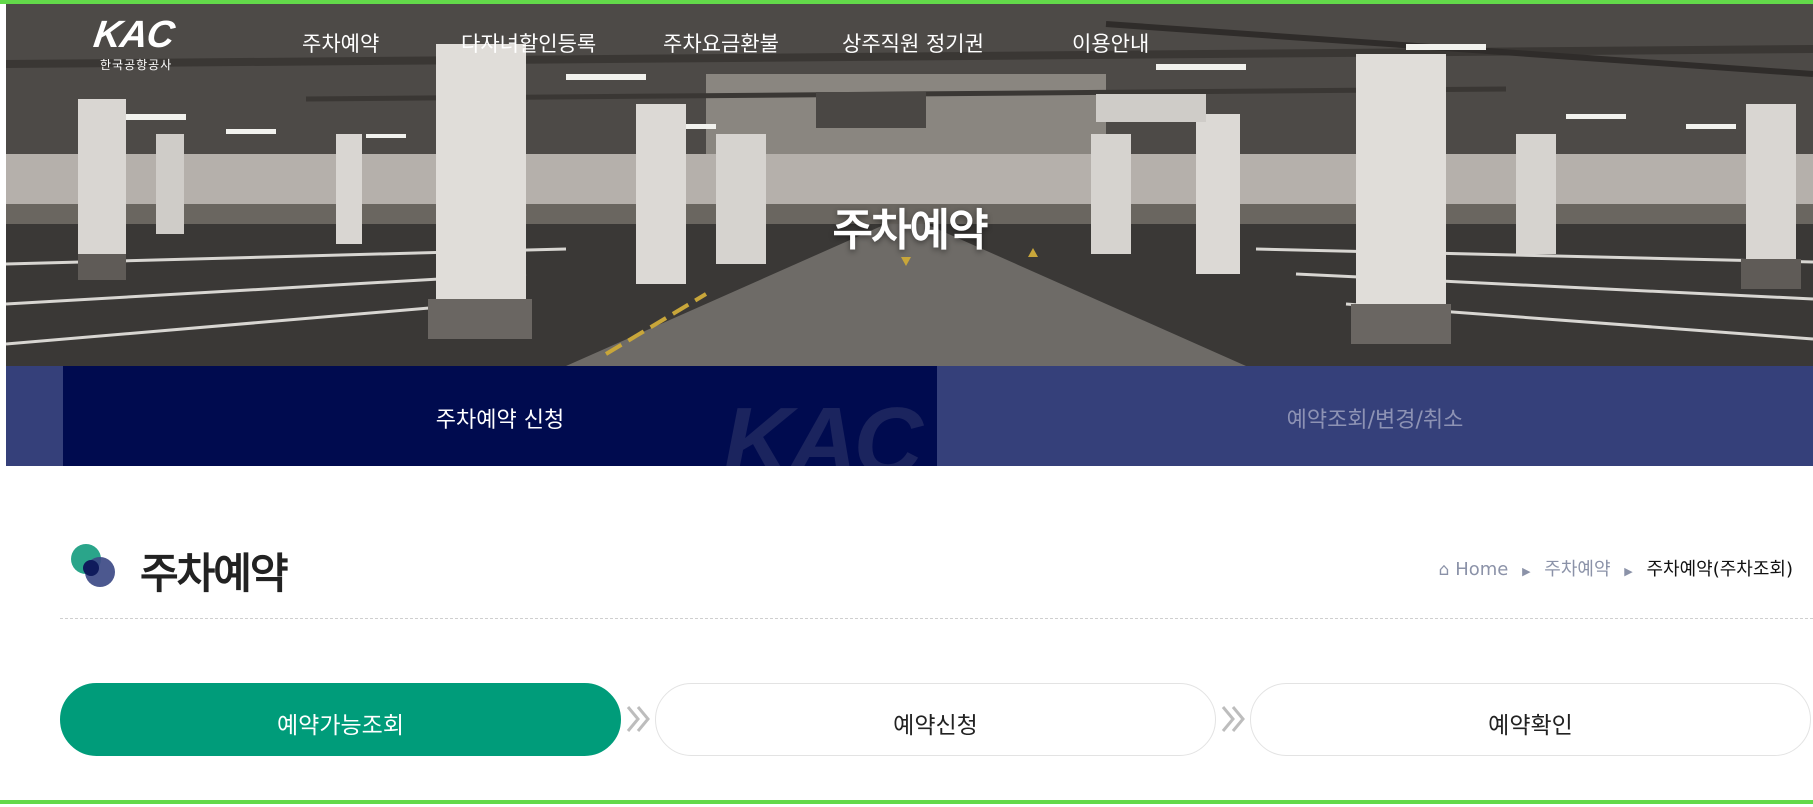 Image resolution: width=1813 pixels, height=807 pixels. I want to click on tab-reservation-request: KAC 주차예약 신청, so click(500, 416).